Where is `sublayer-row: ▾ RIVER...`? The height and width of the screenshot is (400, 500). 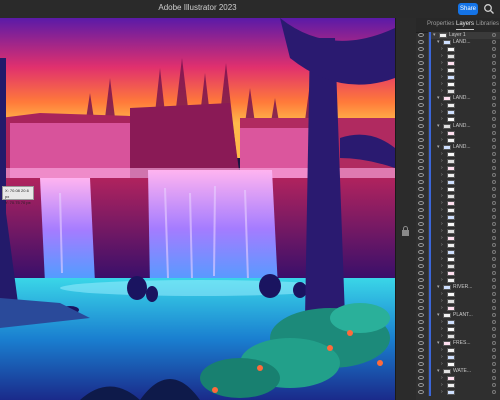
sublayer-row: ▾ RIVER... is located at coordinates (458, 287).